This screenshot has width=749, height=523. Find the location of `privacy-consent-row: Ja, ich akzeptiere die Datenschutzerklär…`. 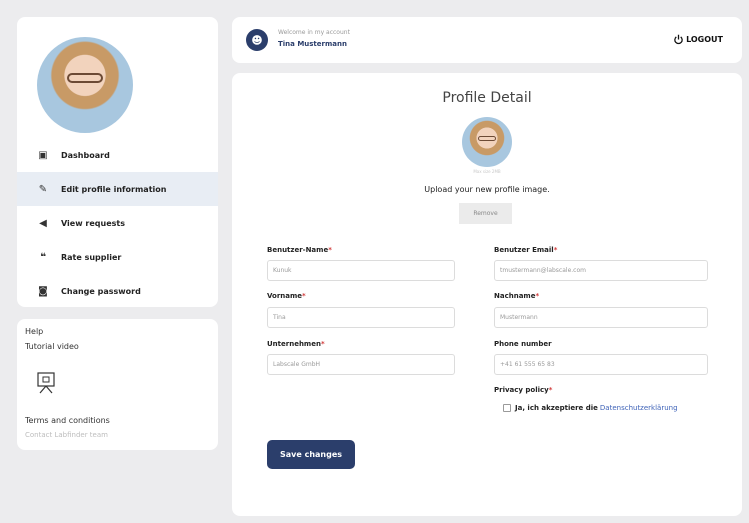

privacy-consent-row: Ja, ich akzeptiere die Datenschutzerklär… is located at coordinates (590, 408).